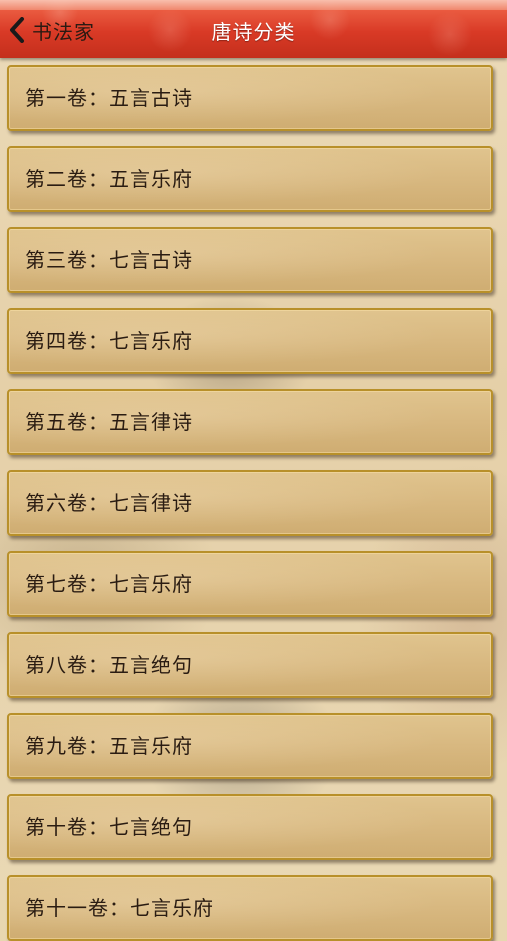 The width and height of the screenshot is (507, 941). I want to click on list-item-volume-3: 第三卷：七言古诗, so click(250, 260).